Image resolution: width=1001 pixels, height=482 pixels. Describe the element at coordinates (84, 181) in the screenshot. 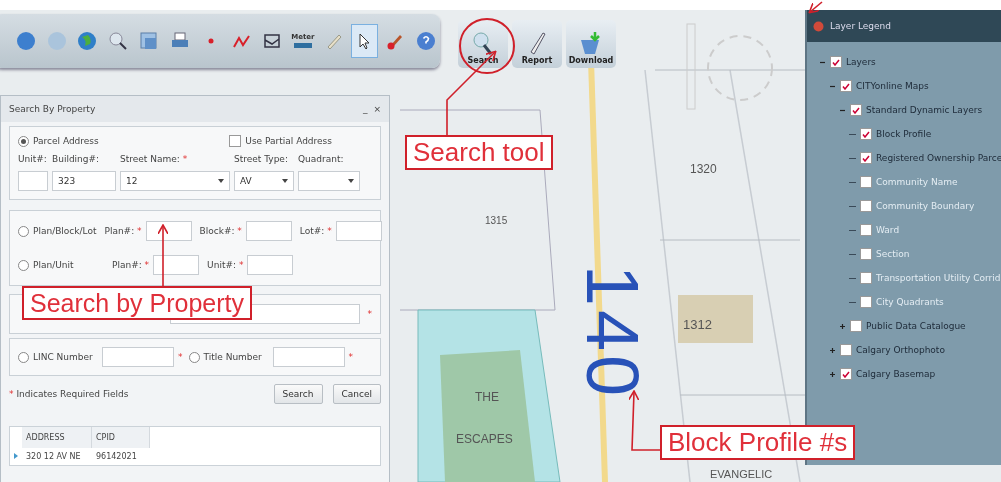

I see `input-field: 323` at that location.